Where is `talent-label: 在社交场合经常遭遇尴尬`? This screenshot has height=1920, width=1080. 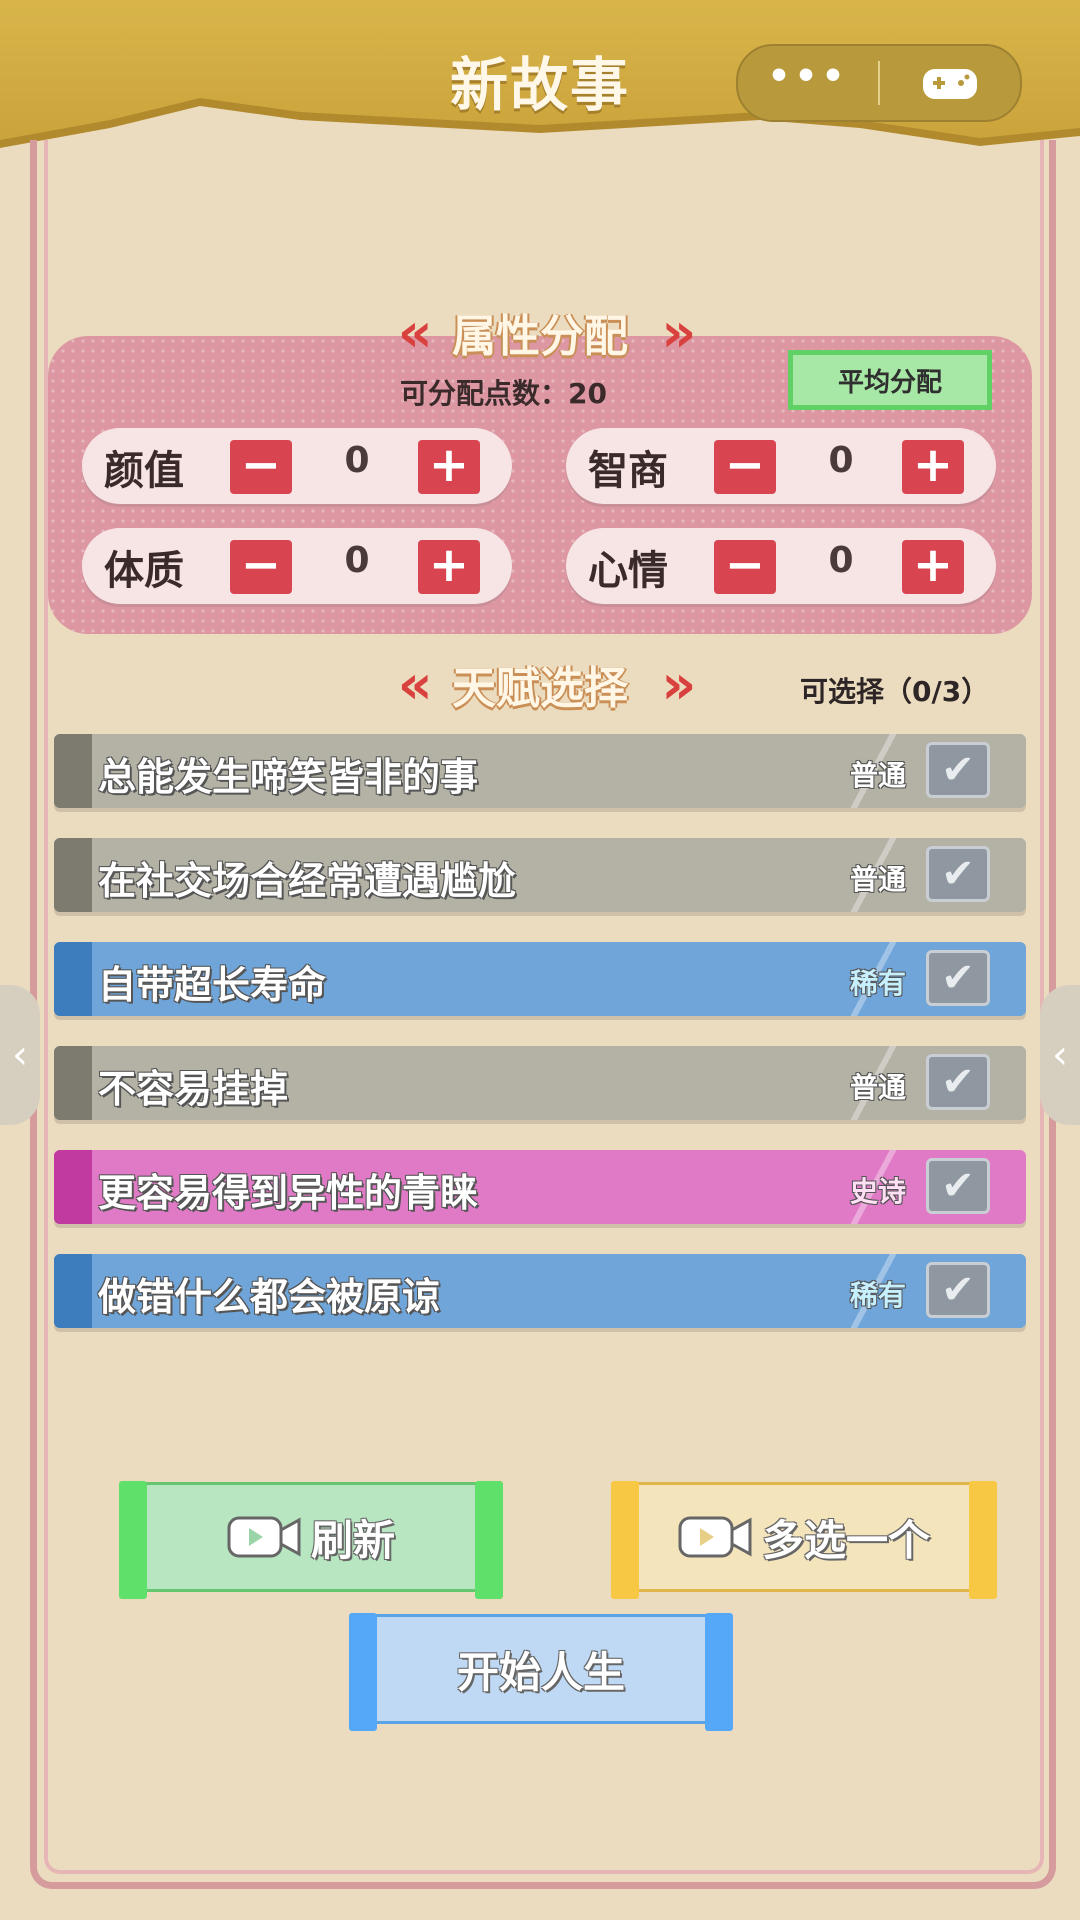 talent-label: 在社交场合经常遭遇尴尬 is located at coordinates (307, 881).